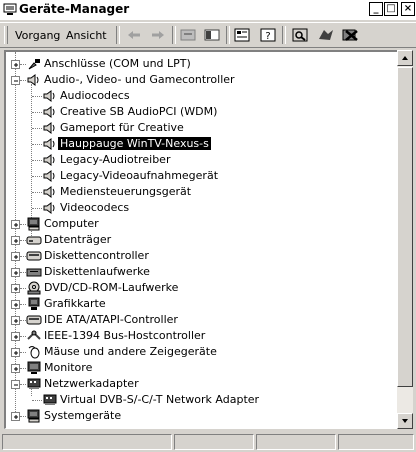 The width and height of the screenshot is (416, 452). Describe the element at coordinates (122, 127) in the screenshot. I see `tree-item-label: Gameport für Creative` at that location.